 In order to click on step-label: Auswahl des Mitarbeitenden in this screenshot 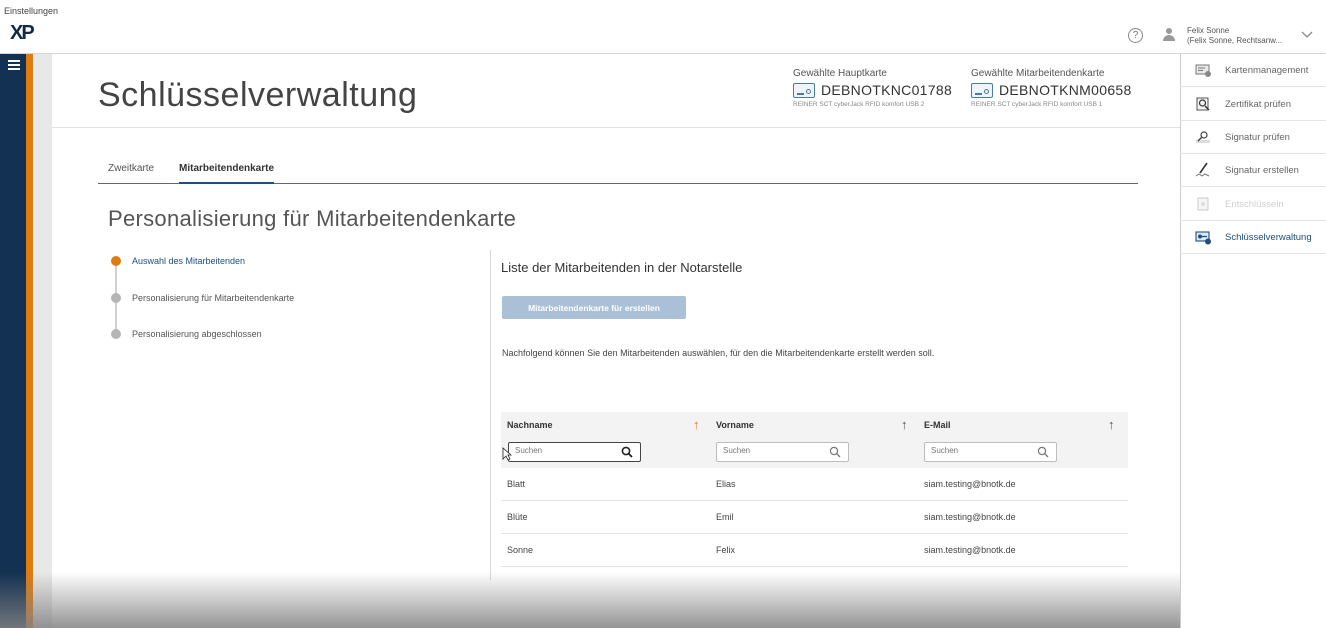, I will do `click(189, 261)`.